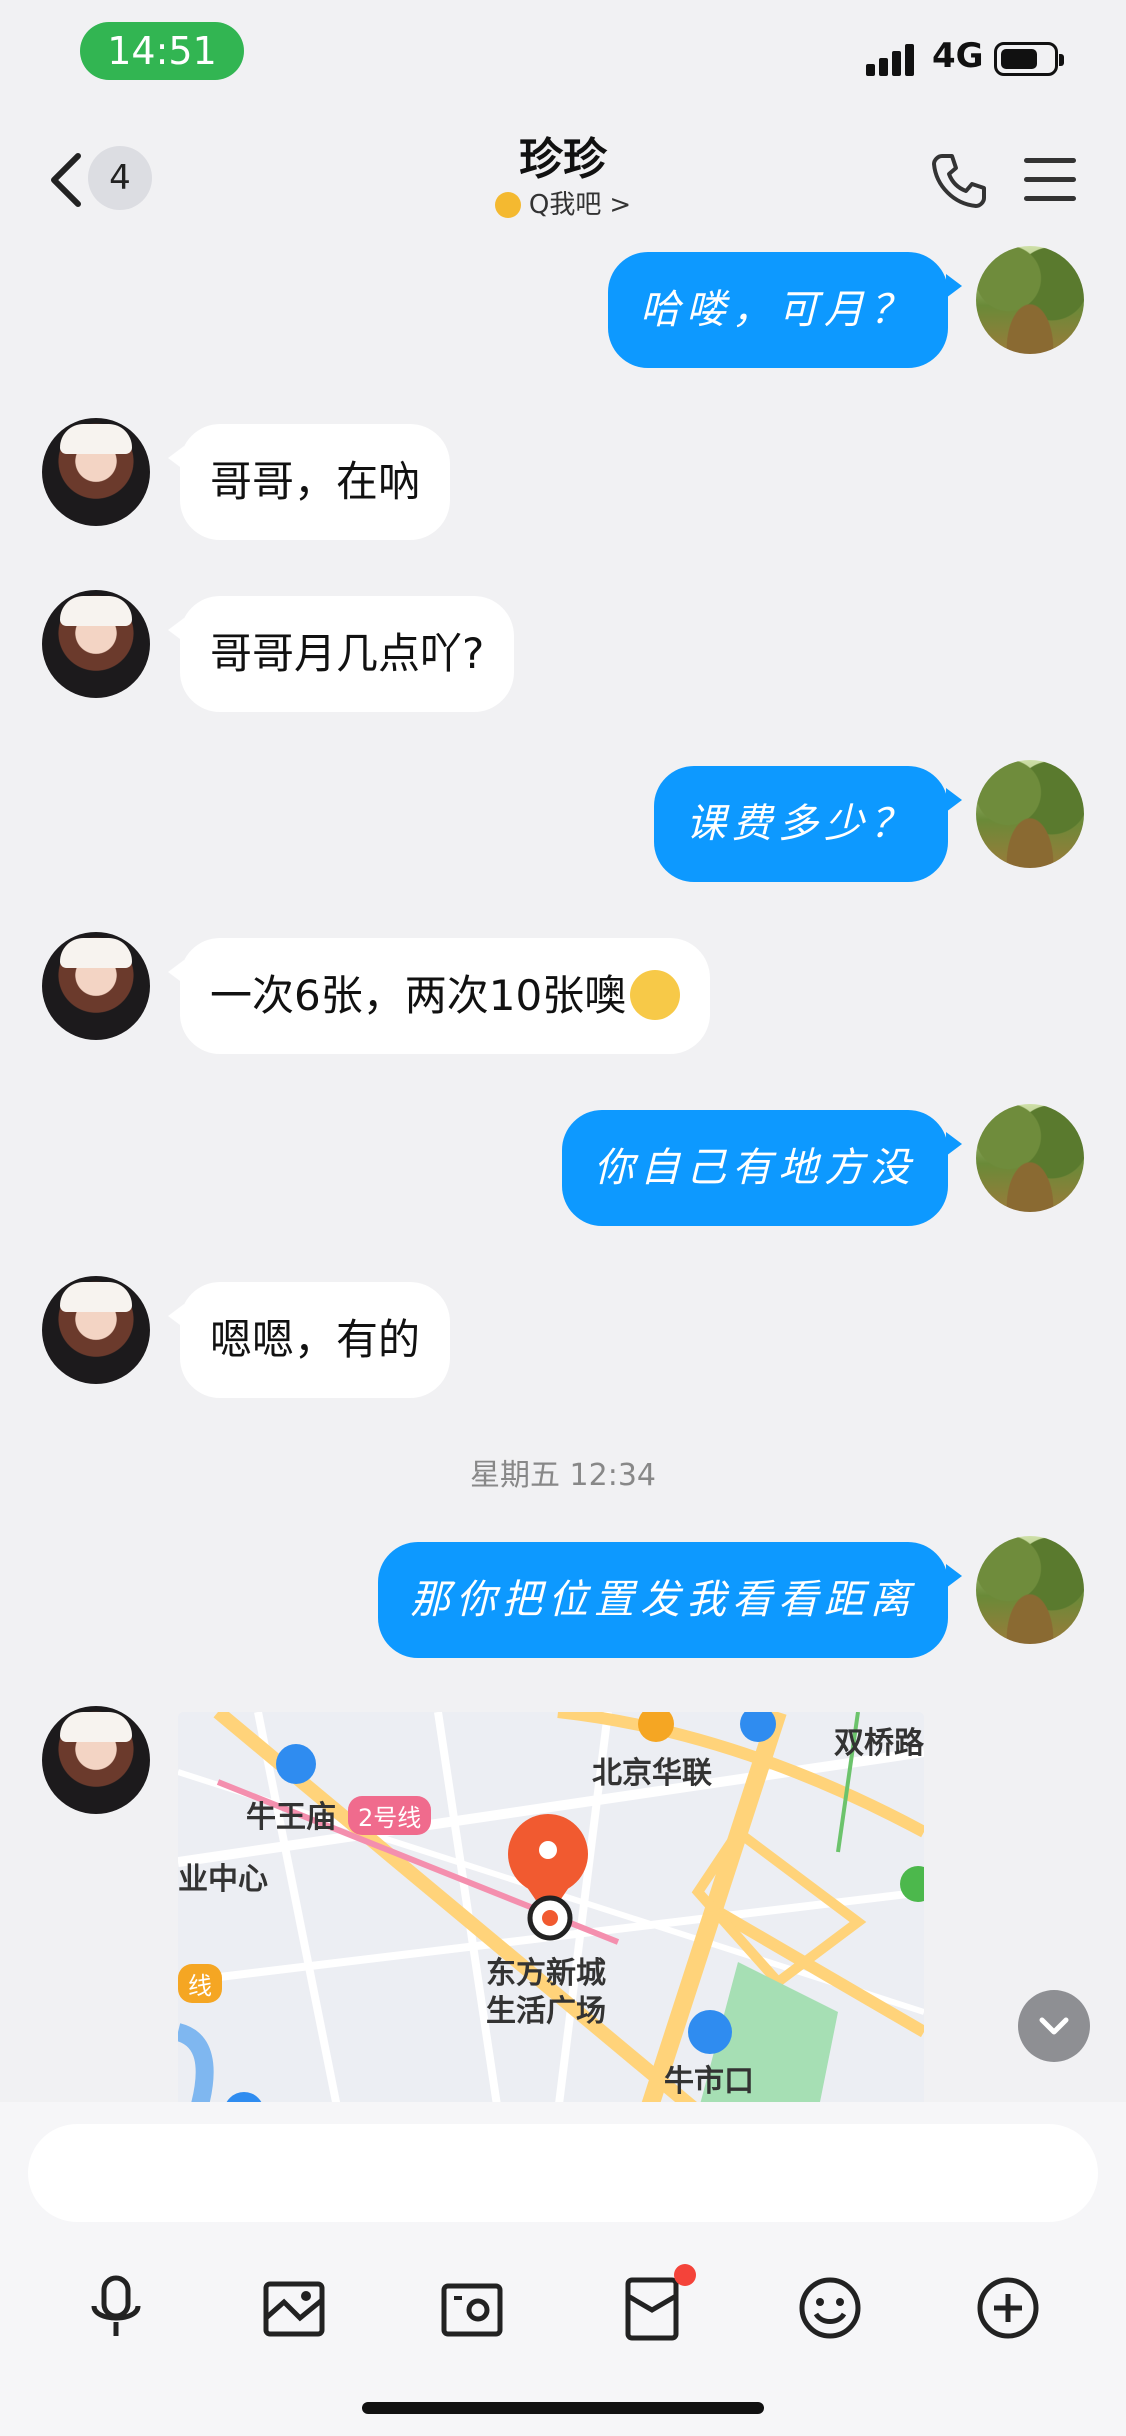 Image resolution: width=1126 pixels, height=2436 pixels. I want to click on chat-title-block: 珍珍 Q我吧 >, so click(563, 177).